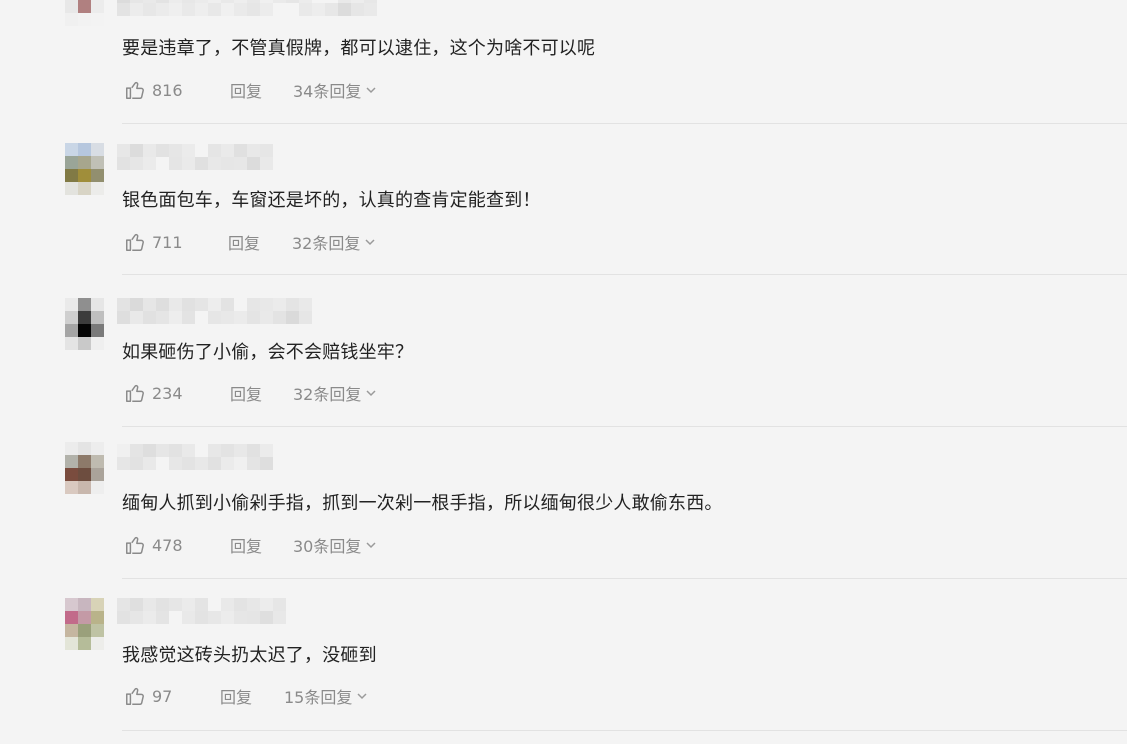 This screenshot has height=744, width=1127. I want to click on comment-text: 缅甸人抓到小偷剁手指，抓到一次剁一根手指，所以缅甸很少人敢偷东西。, so click(422, 503).